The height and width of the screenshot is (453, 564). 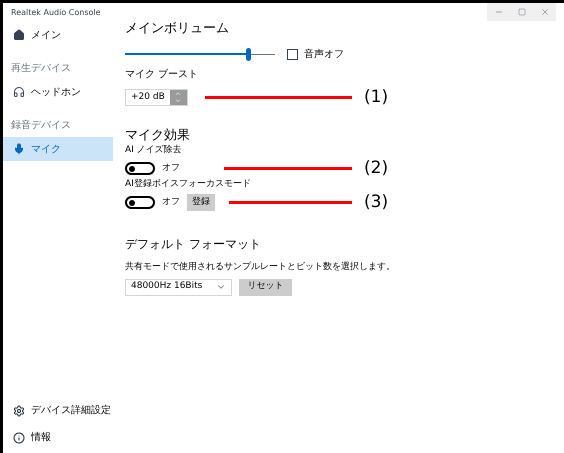 I want to click on description-text: 共有モードで使用されるサンプルレートとビット数を選択します。, so click(x=260, y=267).